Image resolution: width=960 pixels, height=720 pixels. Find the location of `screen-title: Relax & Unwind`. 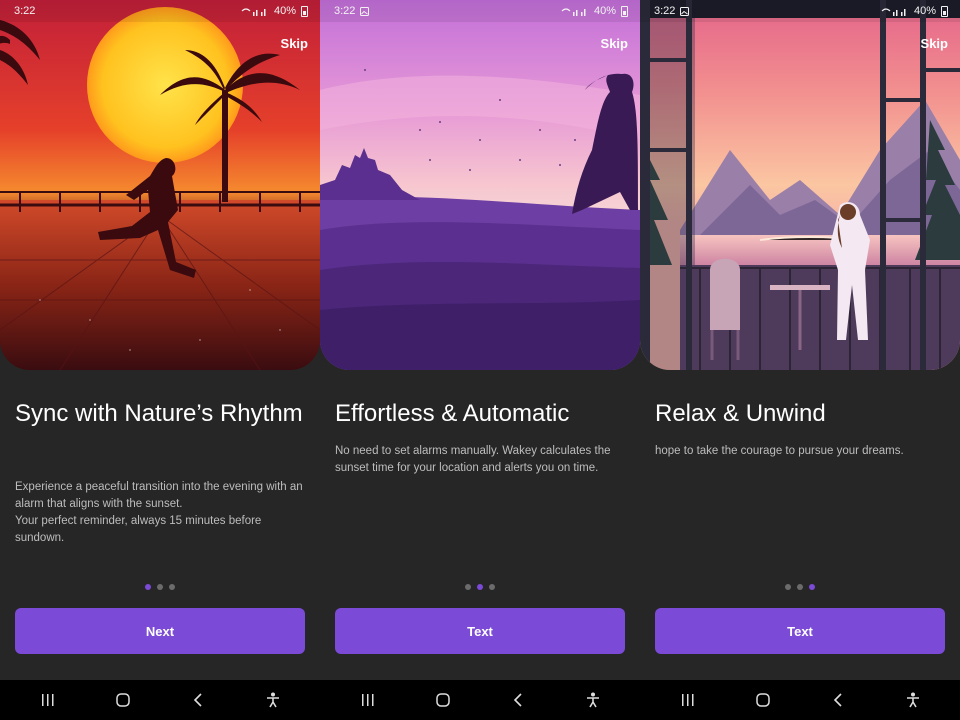

screen-title: Relax & Unwind is located at coordinates (740, 413).